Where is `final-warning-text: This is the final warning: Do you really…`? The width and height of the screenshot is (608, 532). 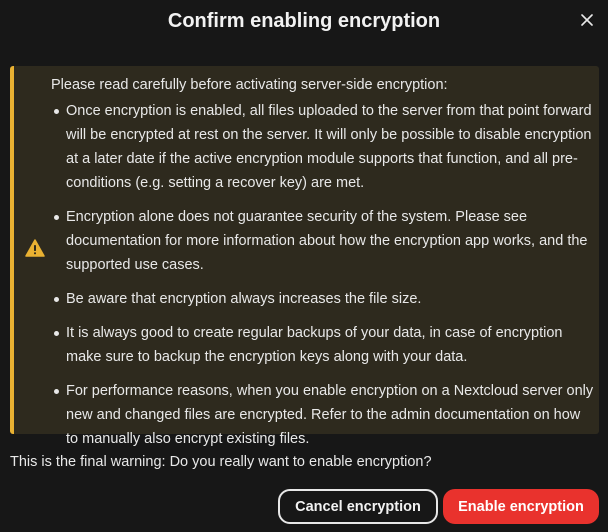 final-warning-text: This is the final warning: Do you really… is located at coordinates (221, 462).